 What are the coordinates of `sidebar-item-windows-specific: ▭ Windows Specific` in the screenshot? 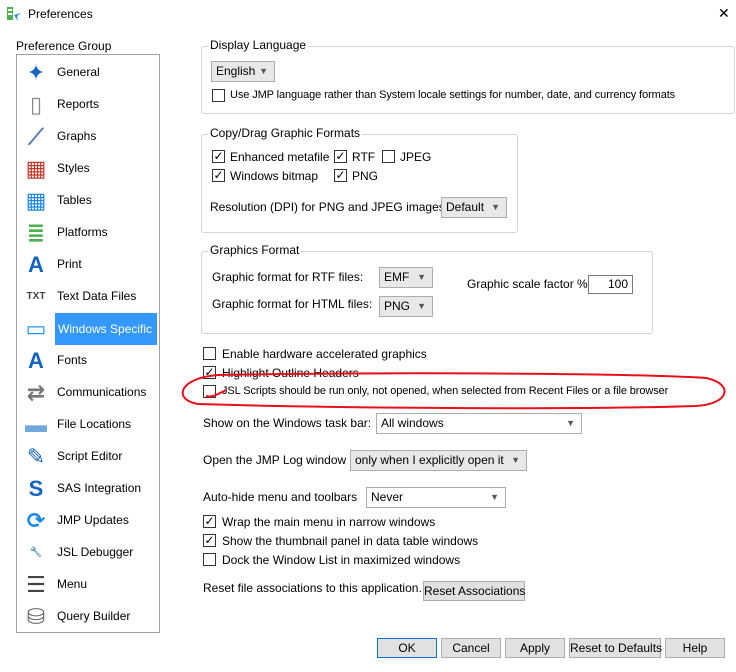 It's located at (88, 329).